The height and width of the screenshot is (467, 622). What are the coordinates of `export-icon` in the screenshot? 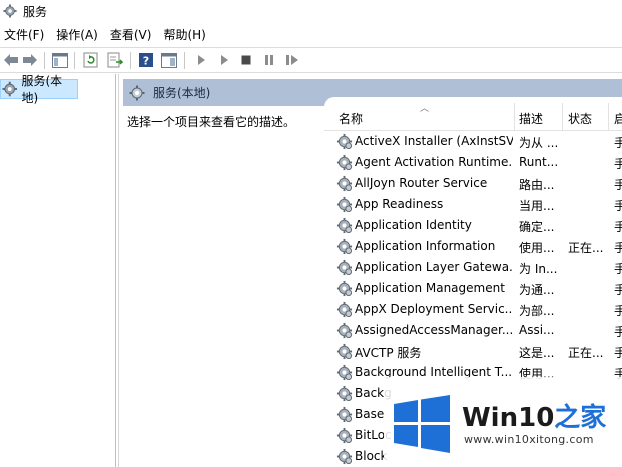 It's located at (115, 60).